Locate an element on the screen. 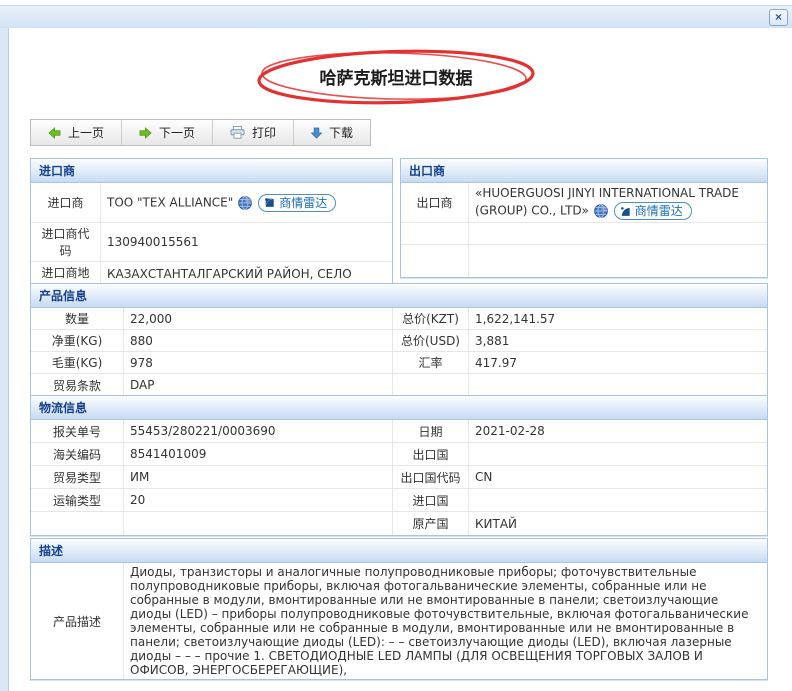 This screenshot has width=792, height=691. page-title-container: 哈萨克斯坦进口数据 is located at coordinates (396, 76).